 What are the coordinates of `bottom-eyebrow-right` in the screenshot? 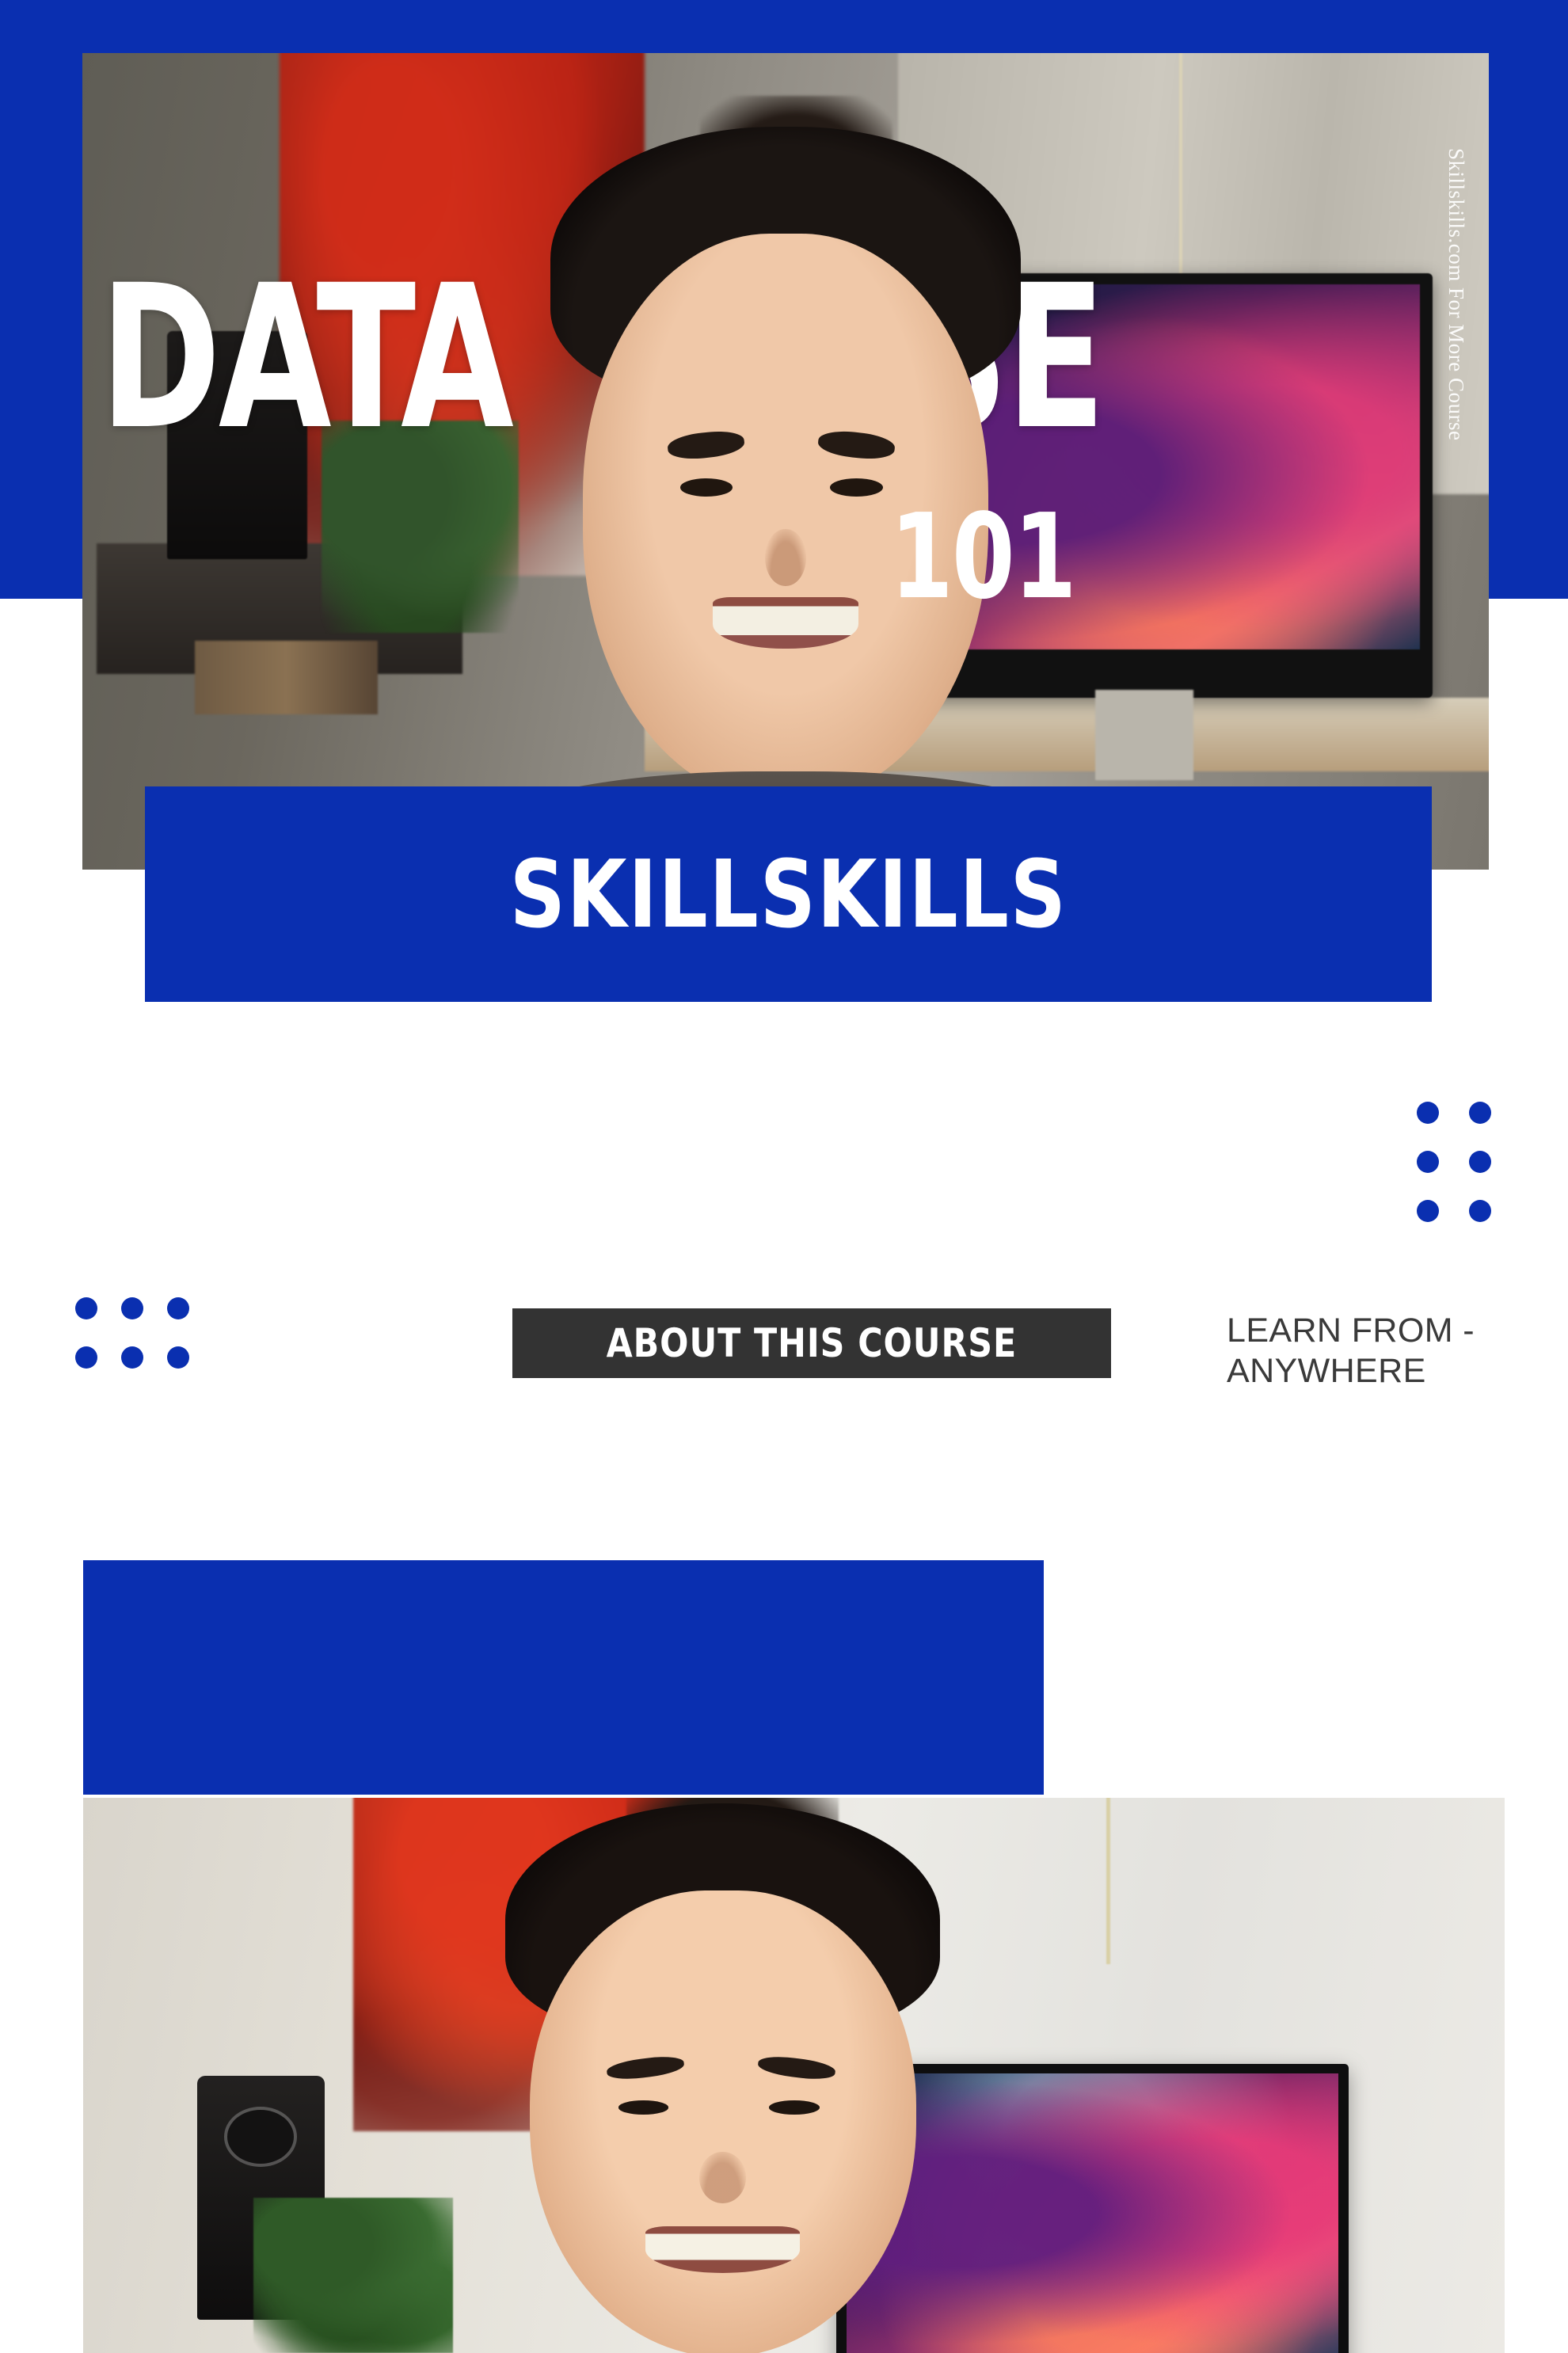 It's located at (796, 2068).